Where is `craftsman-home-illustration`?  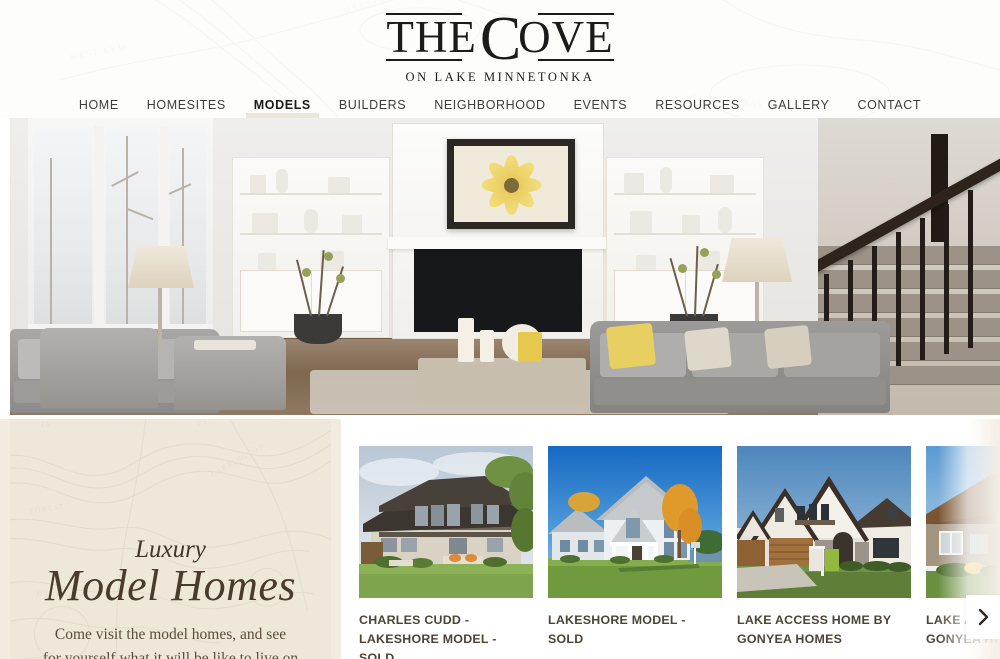 craftsman-home-illustration is located at coordinates (963, 522).